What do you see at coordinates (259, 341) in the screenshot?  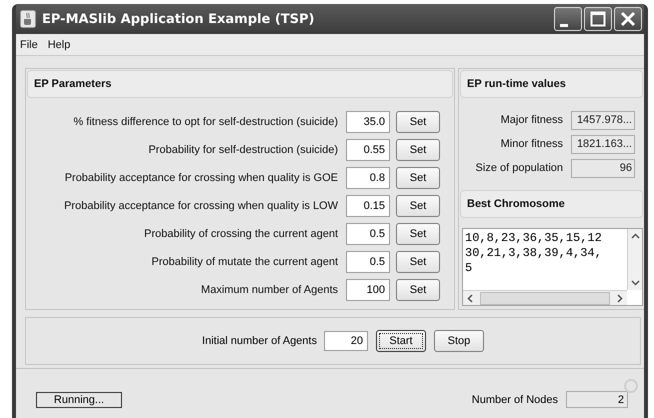 I see `agents-label: Initial number of Agents` at bounding box center [259, 341].